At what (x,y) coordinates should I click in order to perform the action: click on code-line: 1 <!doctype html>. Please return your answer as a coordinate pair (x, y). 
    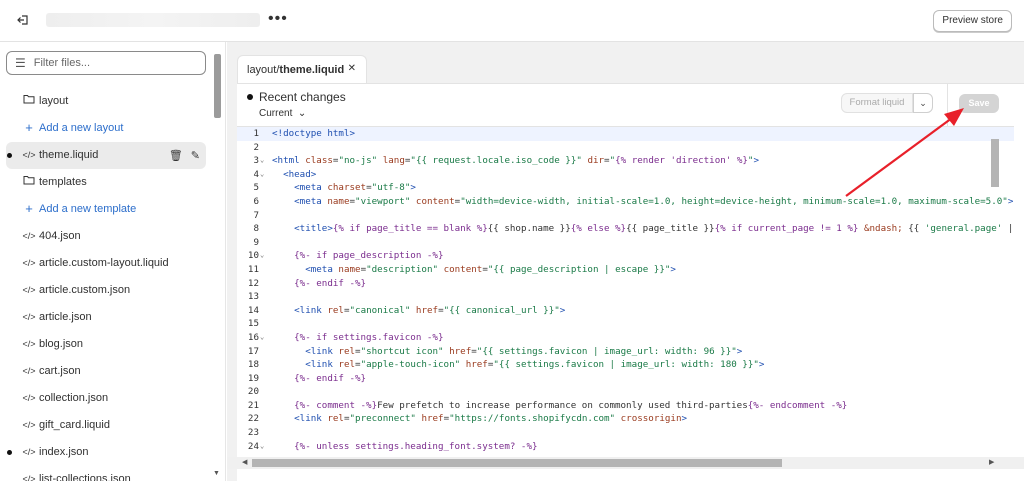
    Looking at the image, I should click on (625, 134).